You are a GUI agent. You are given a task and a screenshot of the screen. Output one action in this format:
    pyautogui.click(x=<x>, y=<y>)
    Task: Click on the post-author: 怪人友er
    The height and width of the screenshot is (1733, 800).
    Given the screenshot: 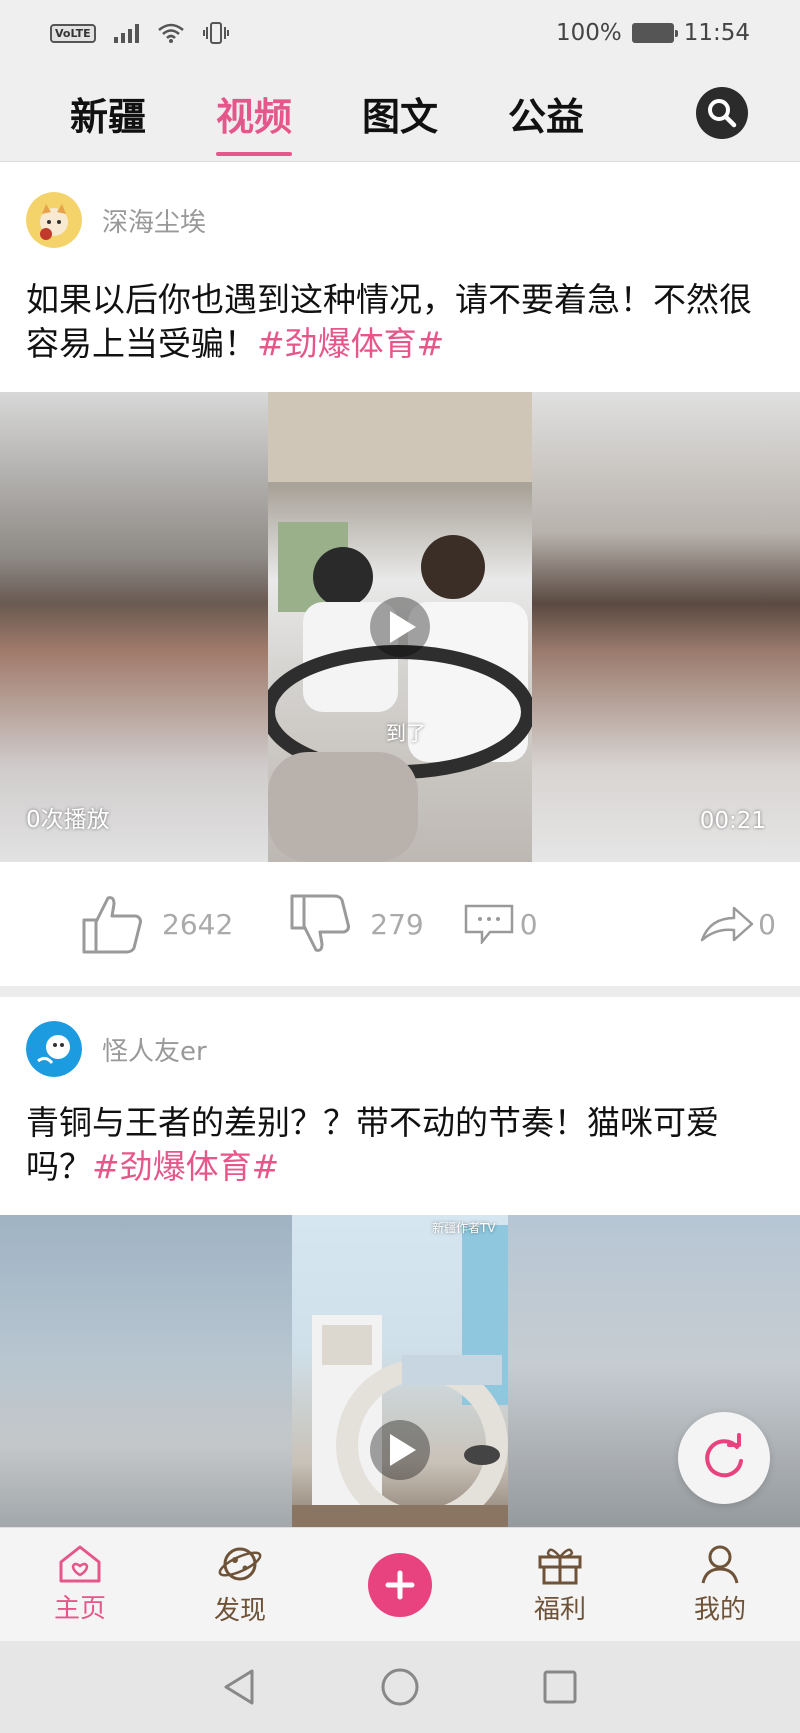 What is the action you would take?
    pyautogui.click(x=400, y=1049)
    